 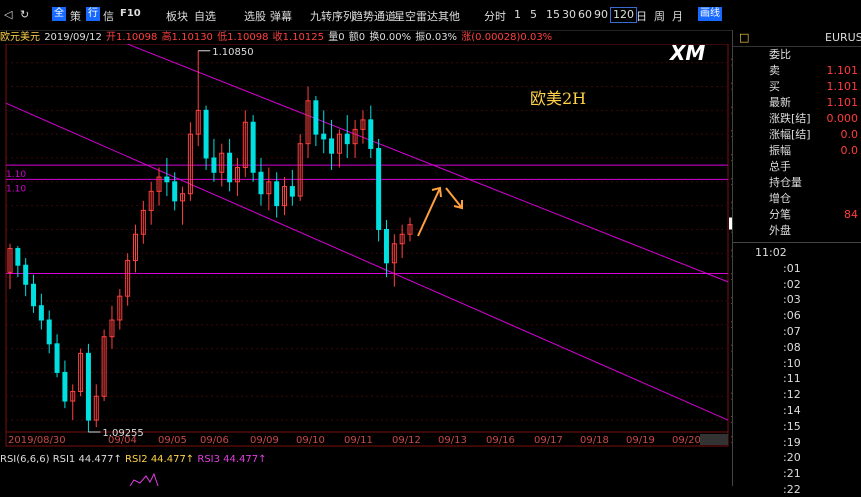 I want to click on toolbar-item-sector: 板块, so click(x=177, y=16).